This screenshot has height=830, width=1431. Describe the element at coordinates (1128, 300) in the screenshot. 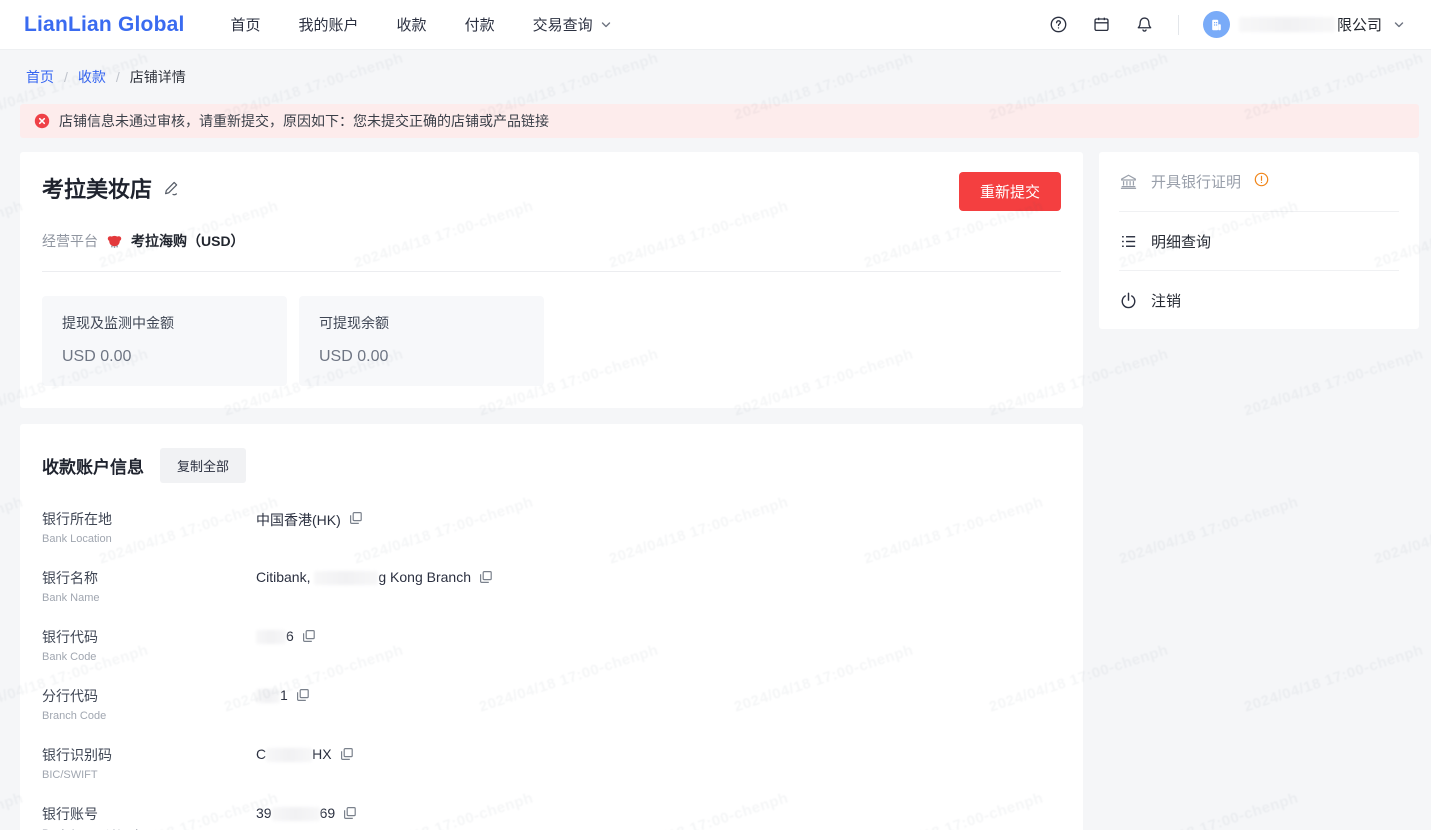

I see `power-icon` at that location.